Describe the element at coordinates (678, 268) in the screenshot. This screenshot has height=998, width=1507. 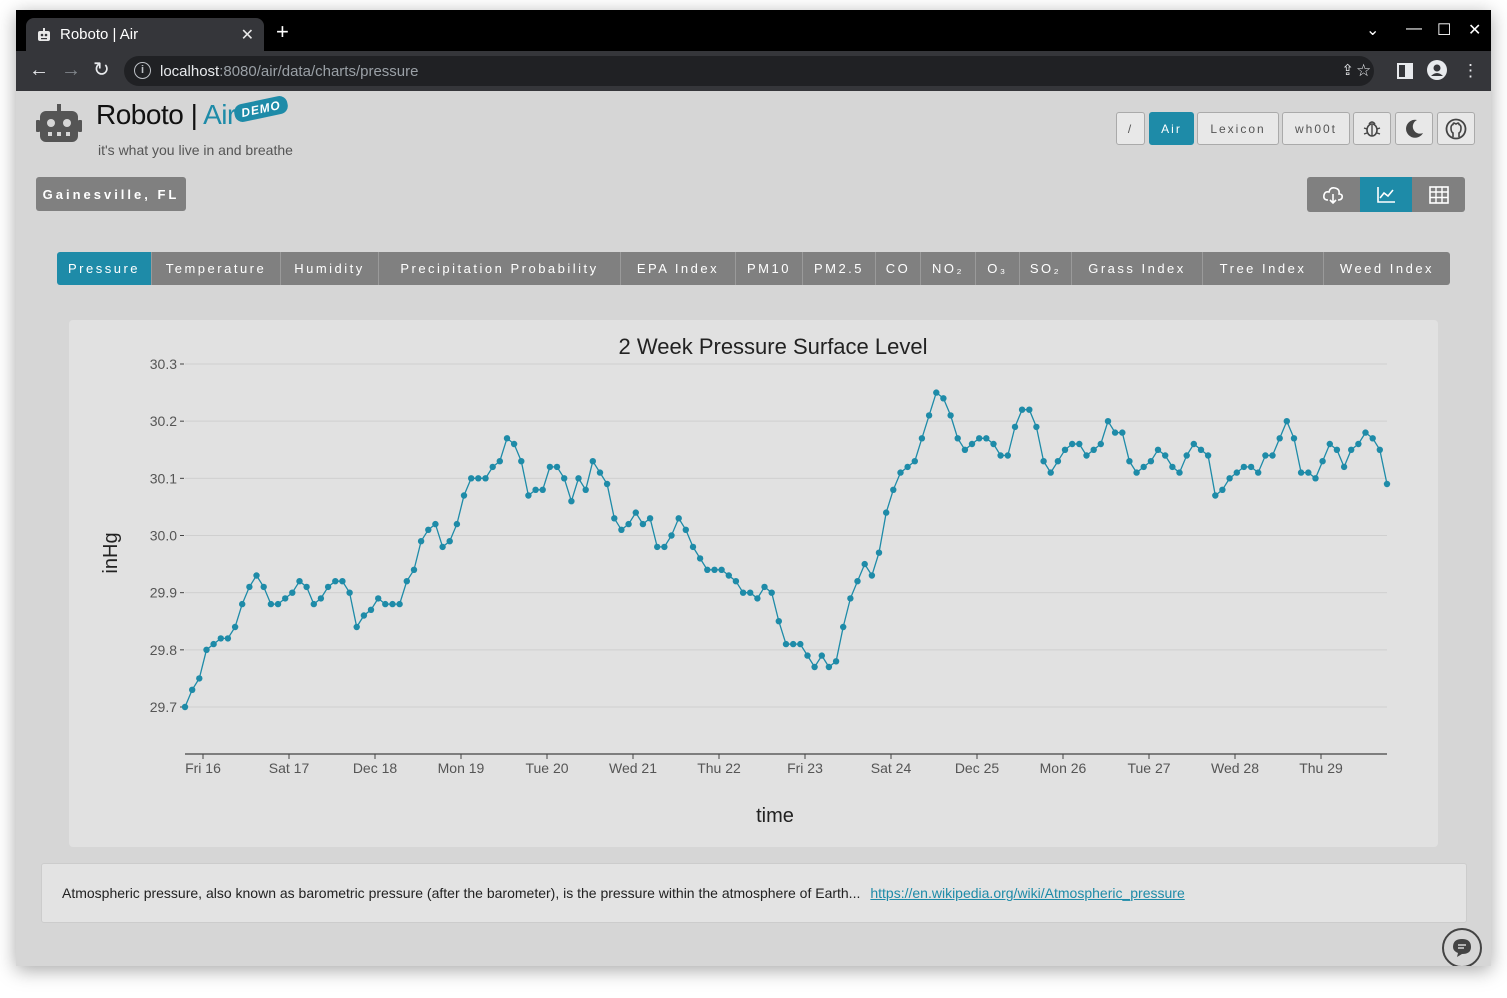
I see `tab-epa-index: EPA Index` at that location.